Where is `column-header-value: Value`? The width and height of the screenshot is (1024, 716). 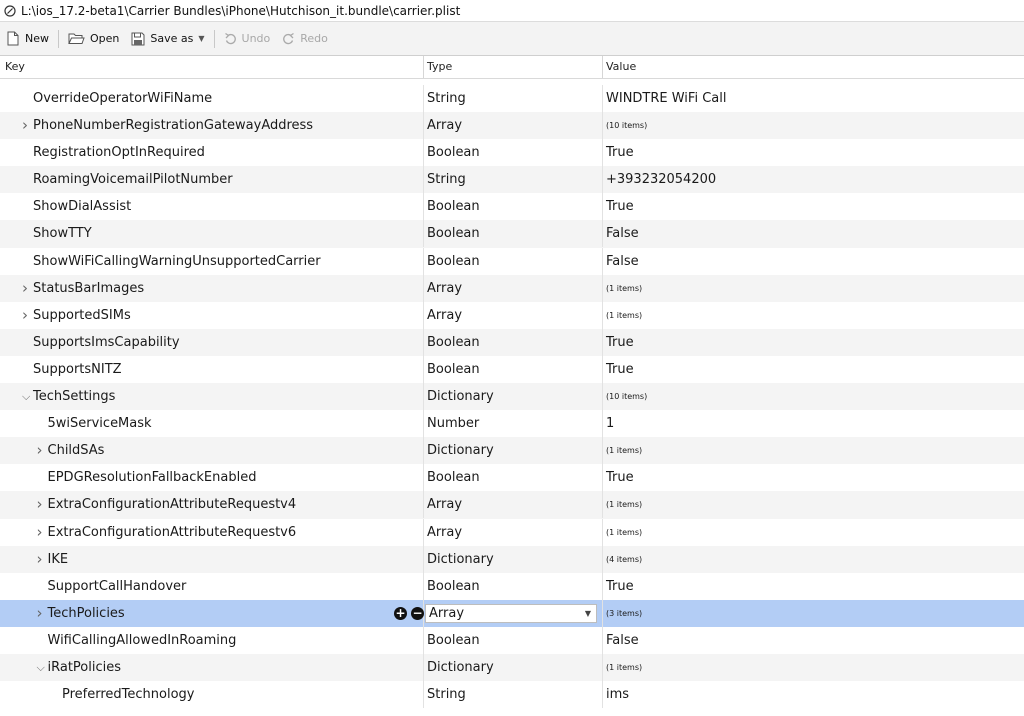
column-header-value: Value is located at coordinates (621, 67).